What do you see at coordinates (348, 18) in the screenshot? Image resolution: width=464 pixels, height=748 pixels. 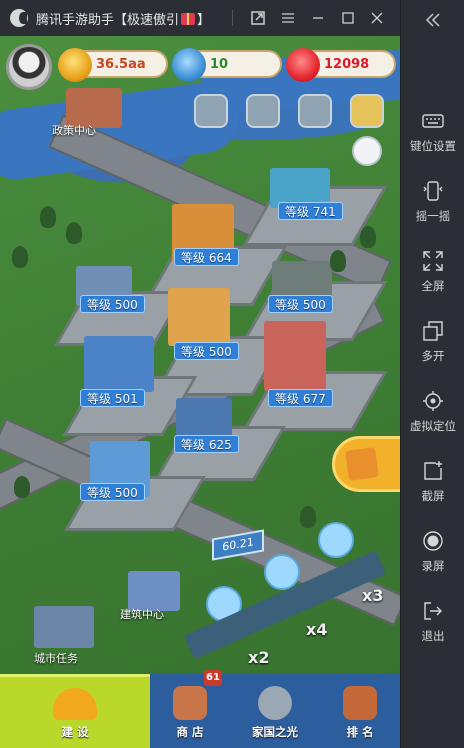 I see `maximize-icon` at bounding box center [348, 18].